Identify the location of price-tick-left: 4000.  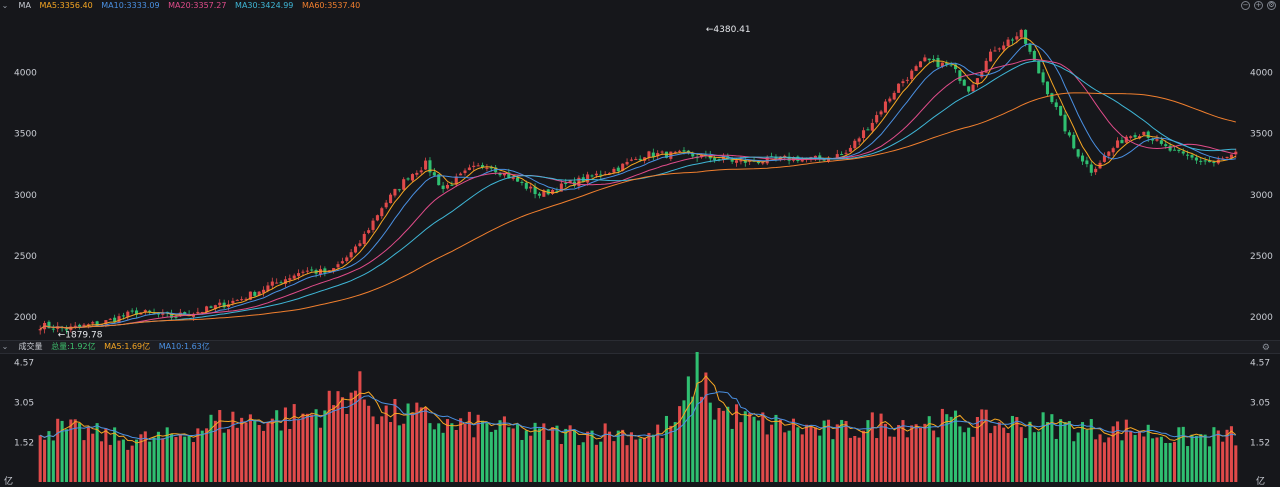
(25, 74).